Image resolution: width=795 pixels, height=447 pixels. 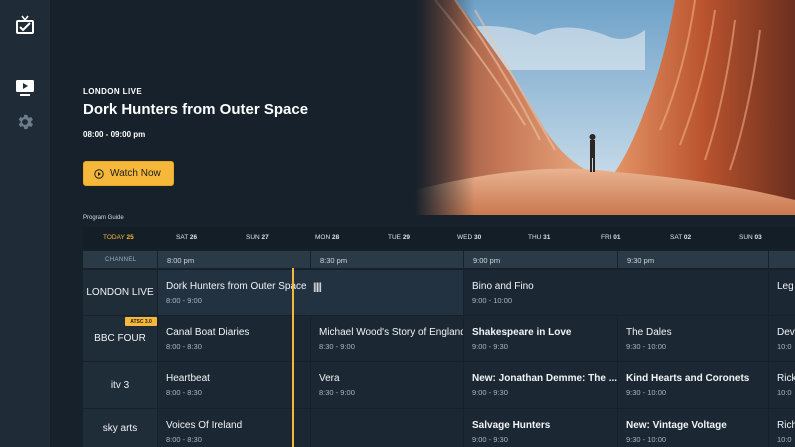 I want to click on day-tab: SUN 27, so click(x=257, y=237).